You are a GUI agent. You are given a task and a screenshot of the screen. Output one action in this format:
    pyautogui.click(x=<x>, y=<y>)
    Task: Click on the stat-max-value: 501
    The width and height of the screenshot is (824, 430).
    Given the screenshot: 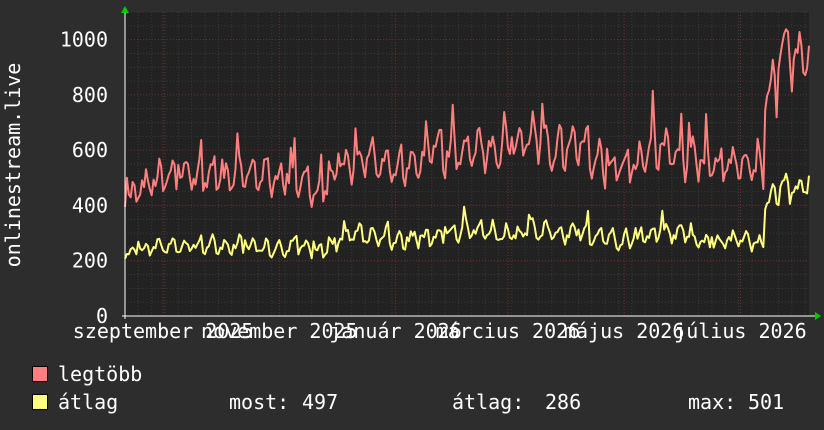 What is the action you would take?
    pyautogui.click(x=766, y=402)
    